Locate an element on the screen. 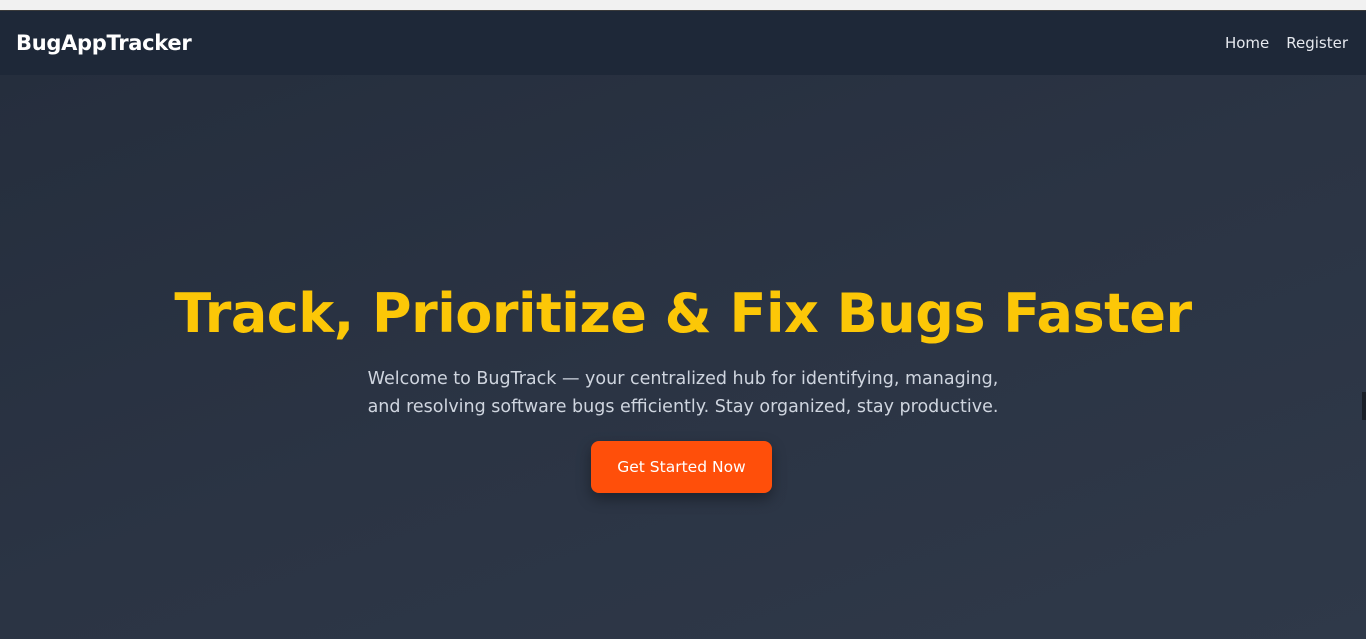  nav-links: Home Register is located at coordinates (1286, 43).